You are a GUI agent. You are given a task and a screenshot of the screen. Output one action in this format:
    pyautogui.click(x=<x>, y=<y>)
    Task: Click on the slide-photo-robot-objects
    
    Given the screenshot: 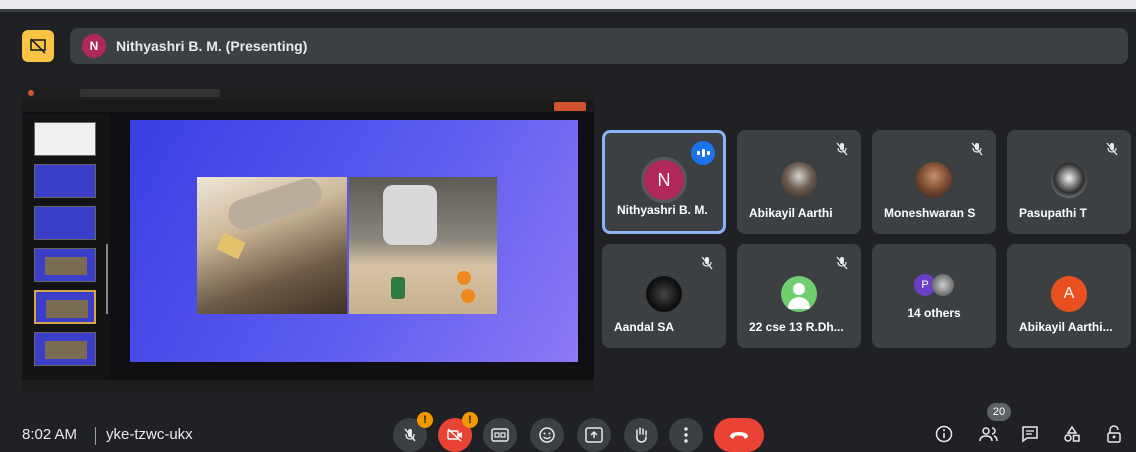 What is the action you would take?
    pyautogui.click(x=423, y=245)
    